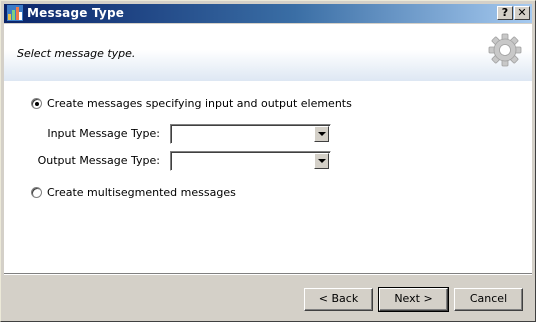  I want to click on window-title: Message Type, so click(76, 13).